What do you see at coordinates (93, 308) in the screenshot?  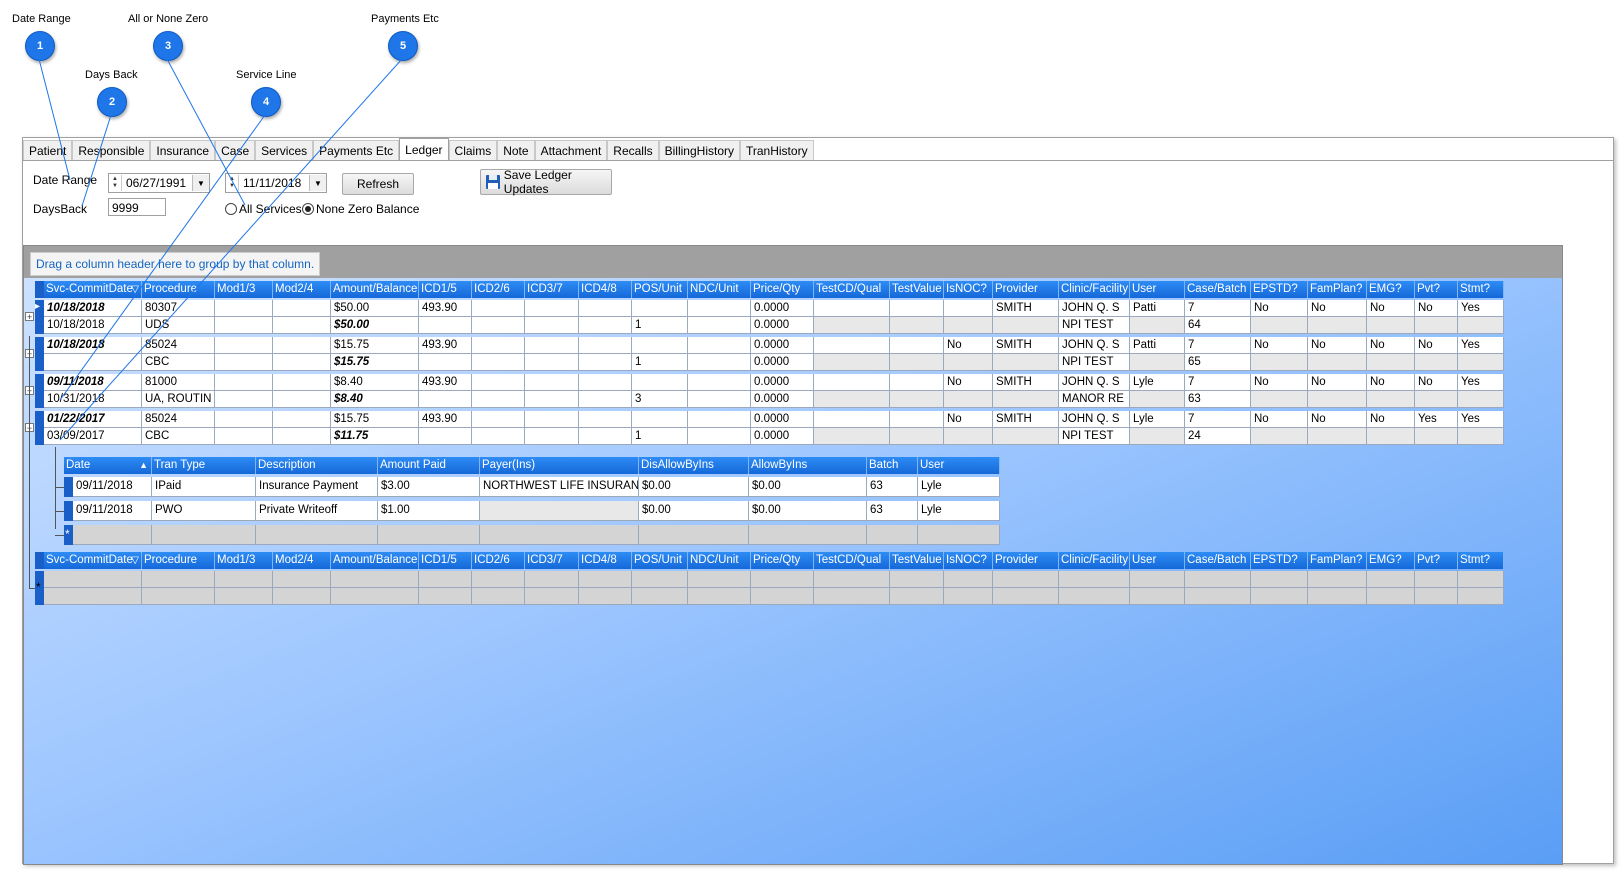 I see `service-1-row1-svc-commitdate: 10/18/2018` at bounding box center [93, 308].